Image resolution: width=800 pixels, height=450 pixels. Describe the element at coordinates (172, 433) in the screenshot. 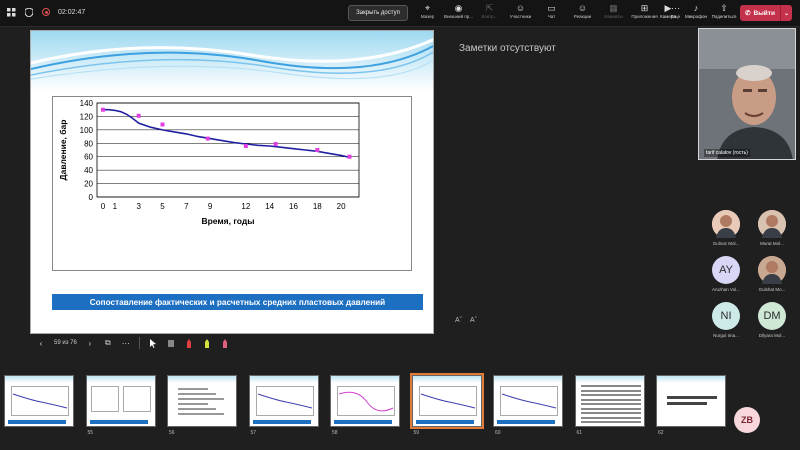

I see `thumbnail-number: 56` at that location.